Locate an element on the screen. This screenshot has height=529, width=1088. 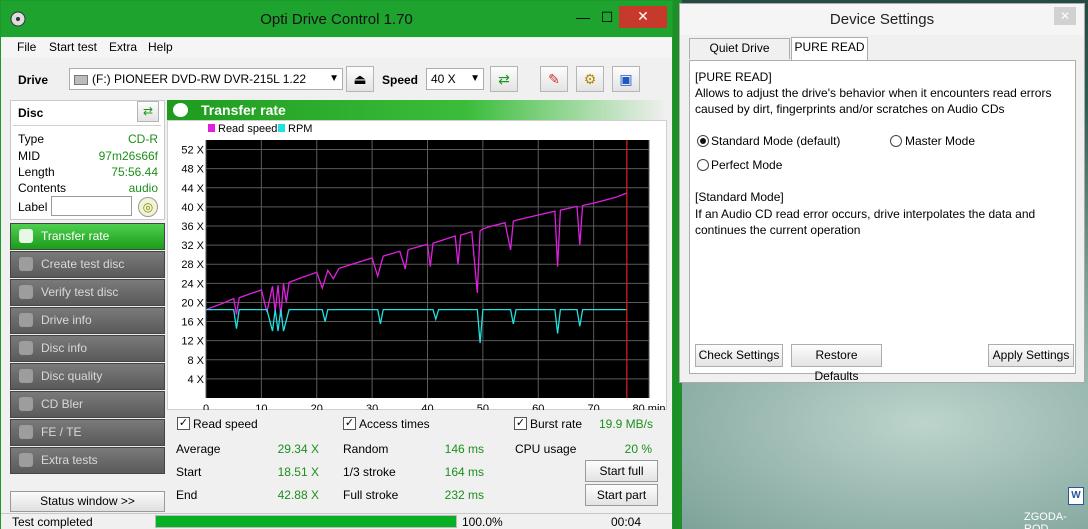
legend-swatch is located at coordinates (211, 128).